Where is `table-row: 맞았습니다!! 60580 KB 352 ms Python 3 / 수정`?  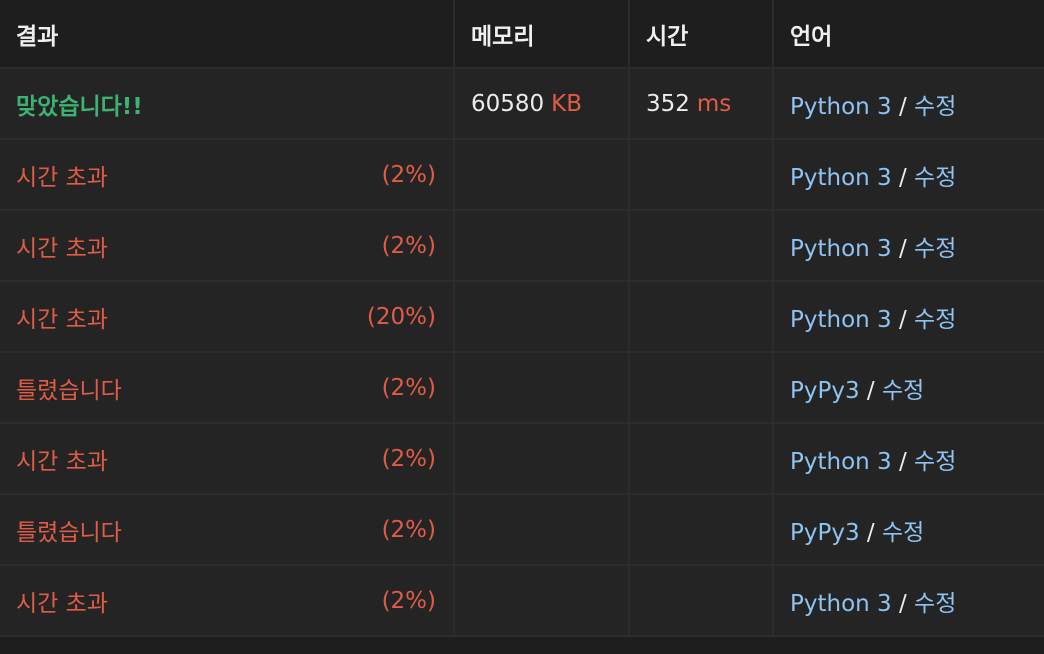
table-row: 맞았습니다!! 60580 KB 352 ms Python 3 / 수정 is located at coordinates (522, 104).